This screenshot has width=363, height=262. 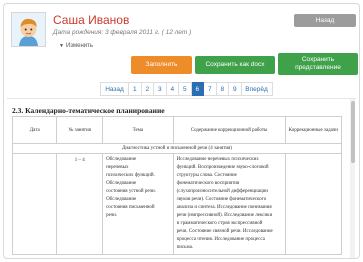 What do you see at coordinates (313, 204) in the screenshot?
I see `cell-tasks` at bounding box center [313, 204].